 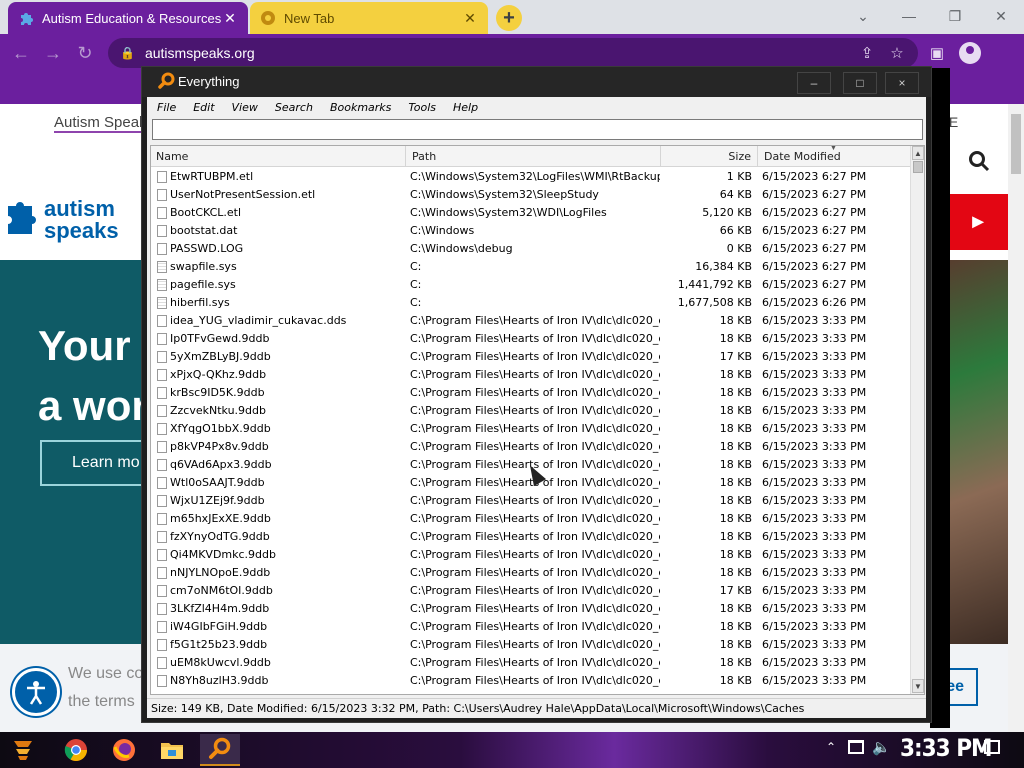 I want to click on learn-more-button: Learn mo, so click(x=95, y=463).